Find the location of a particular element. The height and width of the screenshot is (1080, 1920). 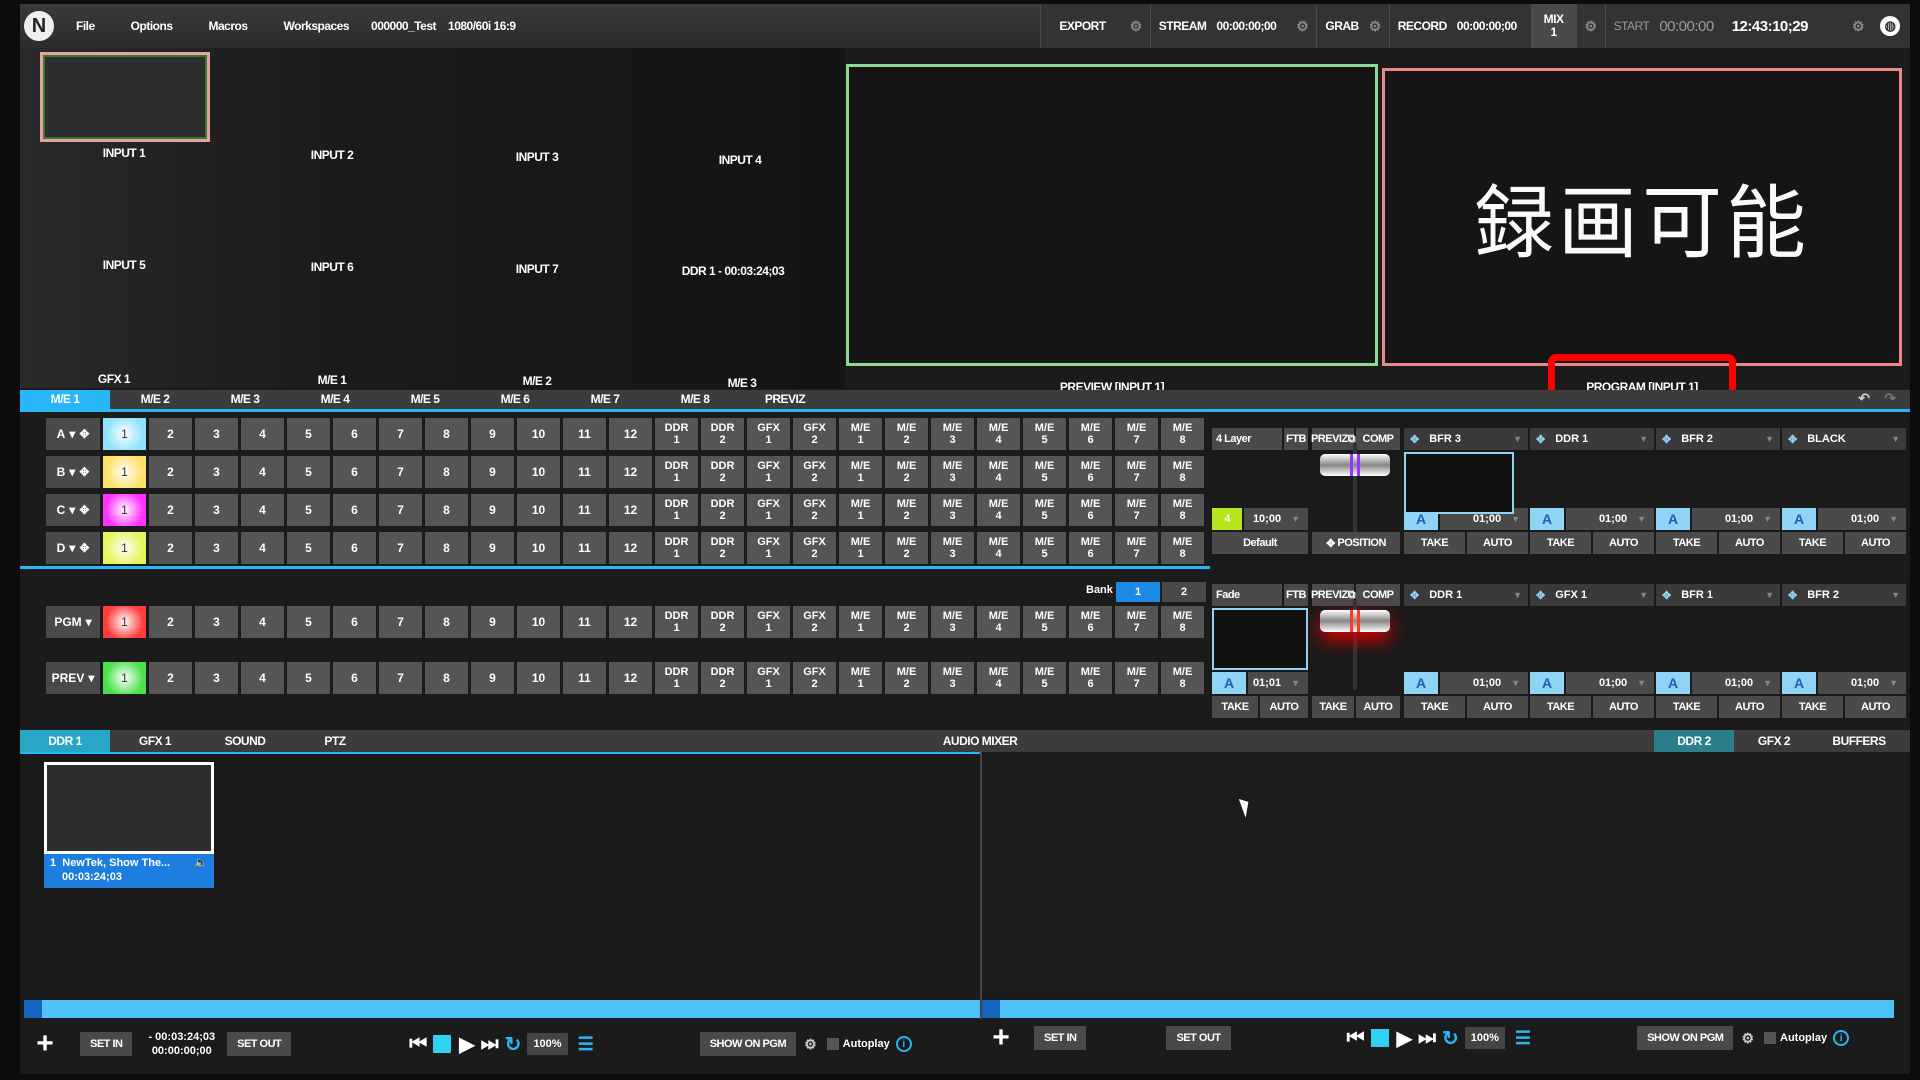

pgm-source-button: M/E 1 is located at coordinates (860, 622).